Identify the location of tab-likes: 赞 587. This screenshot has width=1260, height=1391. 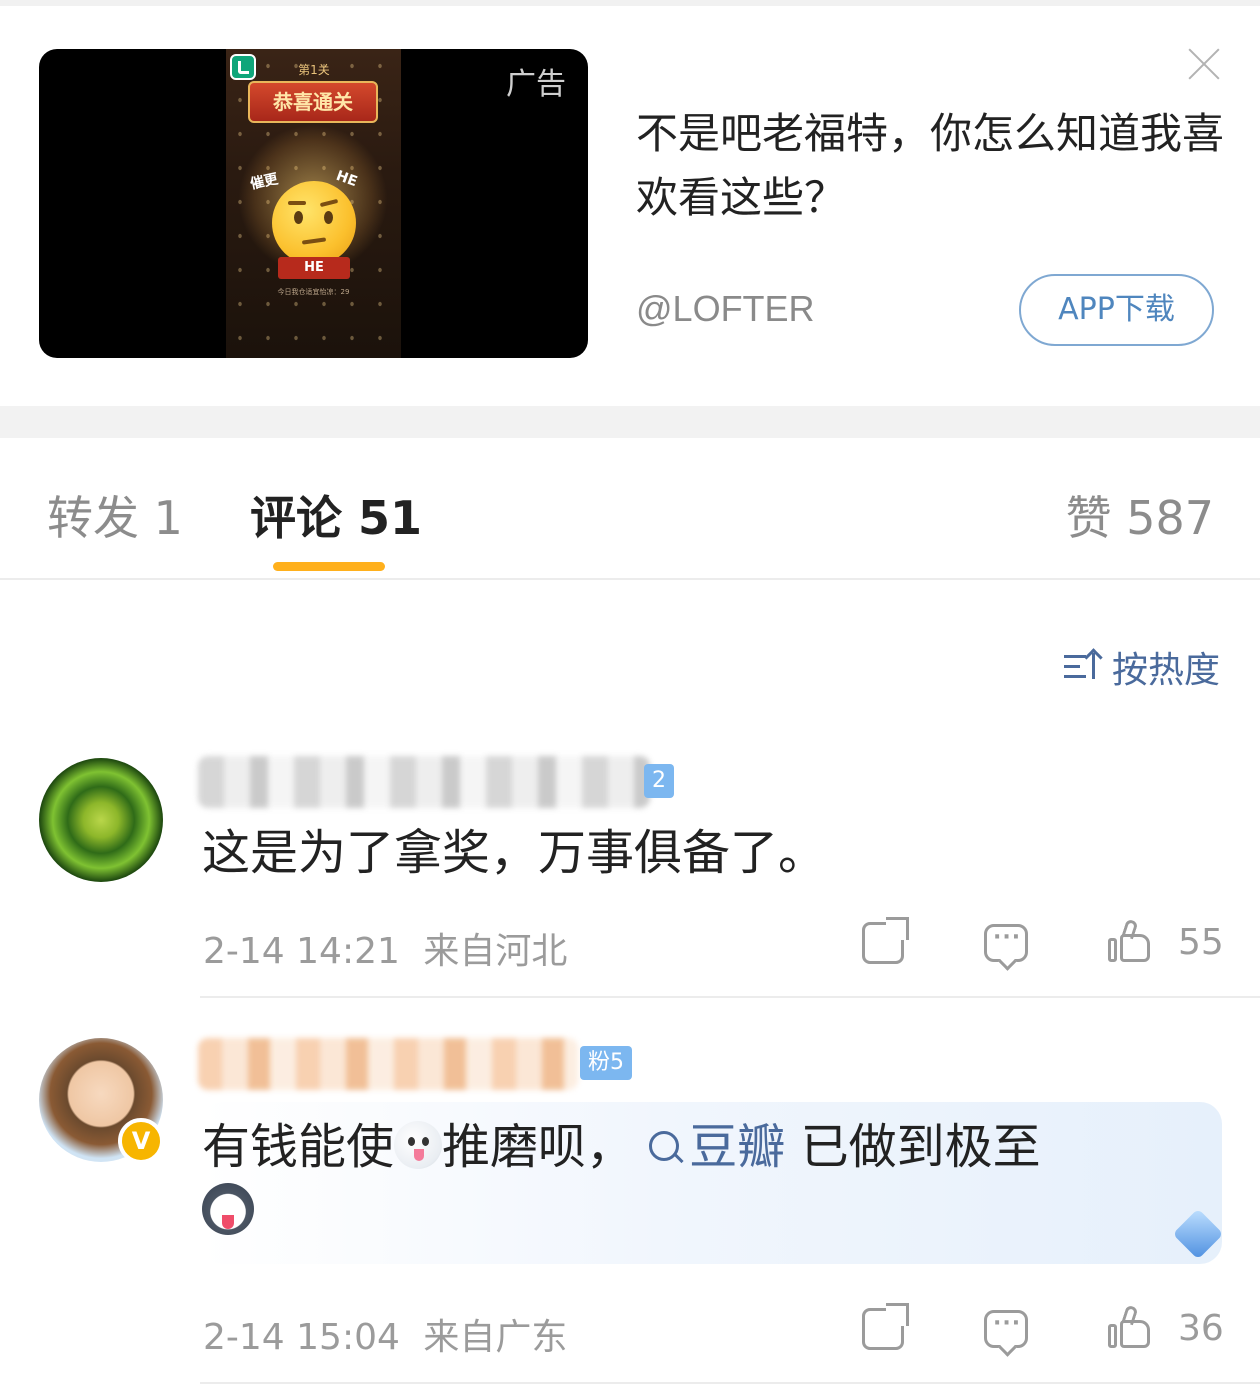
(1140, 515).